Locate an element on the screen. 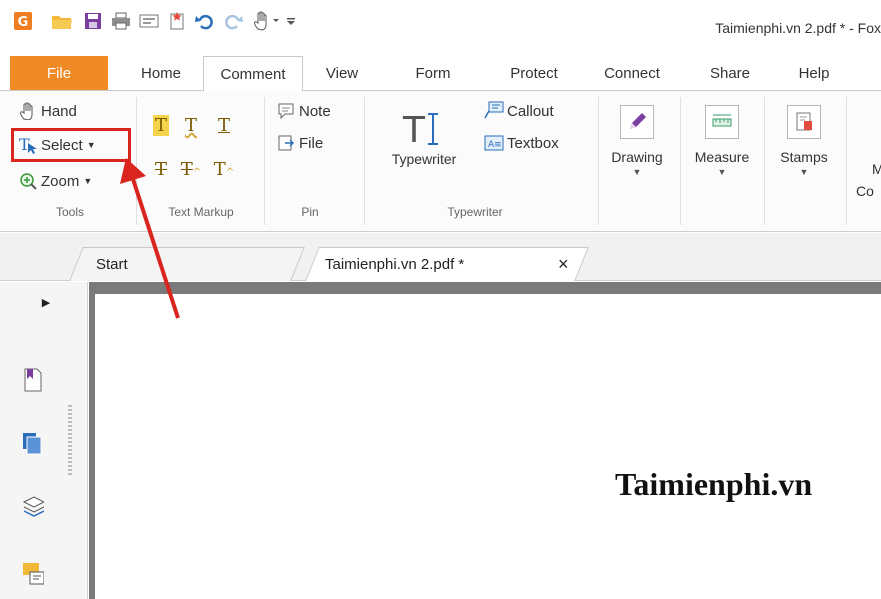 The height and width of the screenshot is (599, 881). file-attach-button: File is located at coordinates (299, 143).